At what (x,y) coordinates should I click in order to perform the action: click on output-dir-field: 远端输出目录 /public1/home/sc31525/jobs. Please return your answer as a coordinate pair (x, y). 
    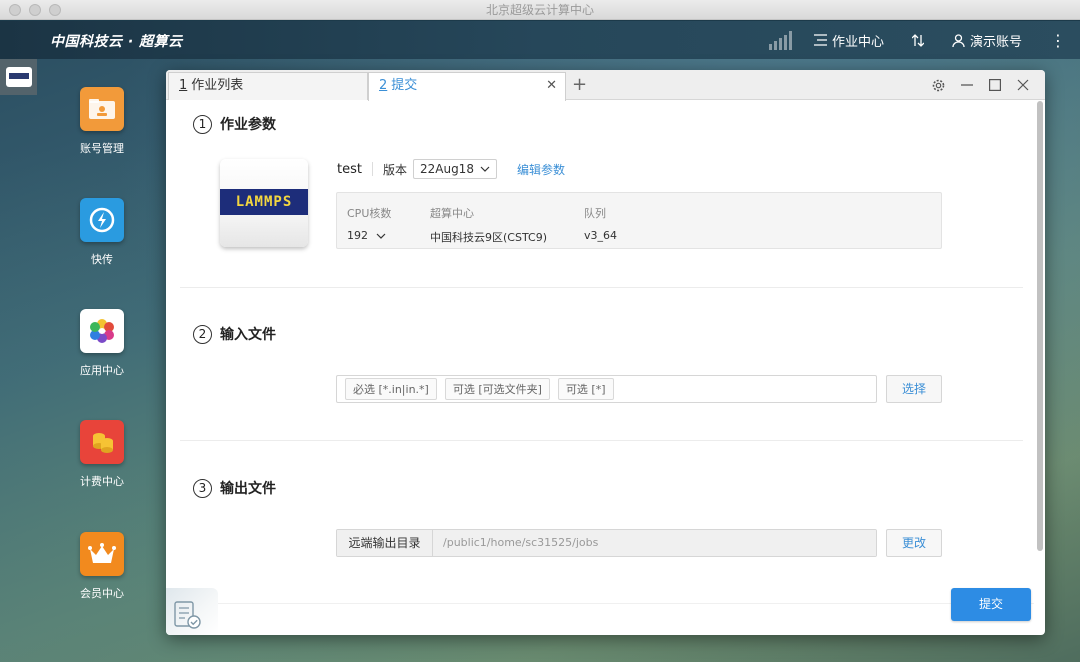
    Looking at the image, I should click on (606, 543).